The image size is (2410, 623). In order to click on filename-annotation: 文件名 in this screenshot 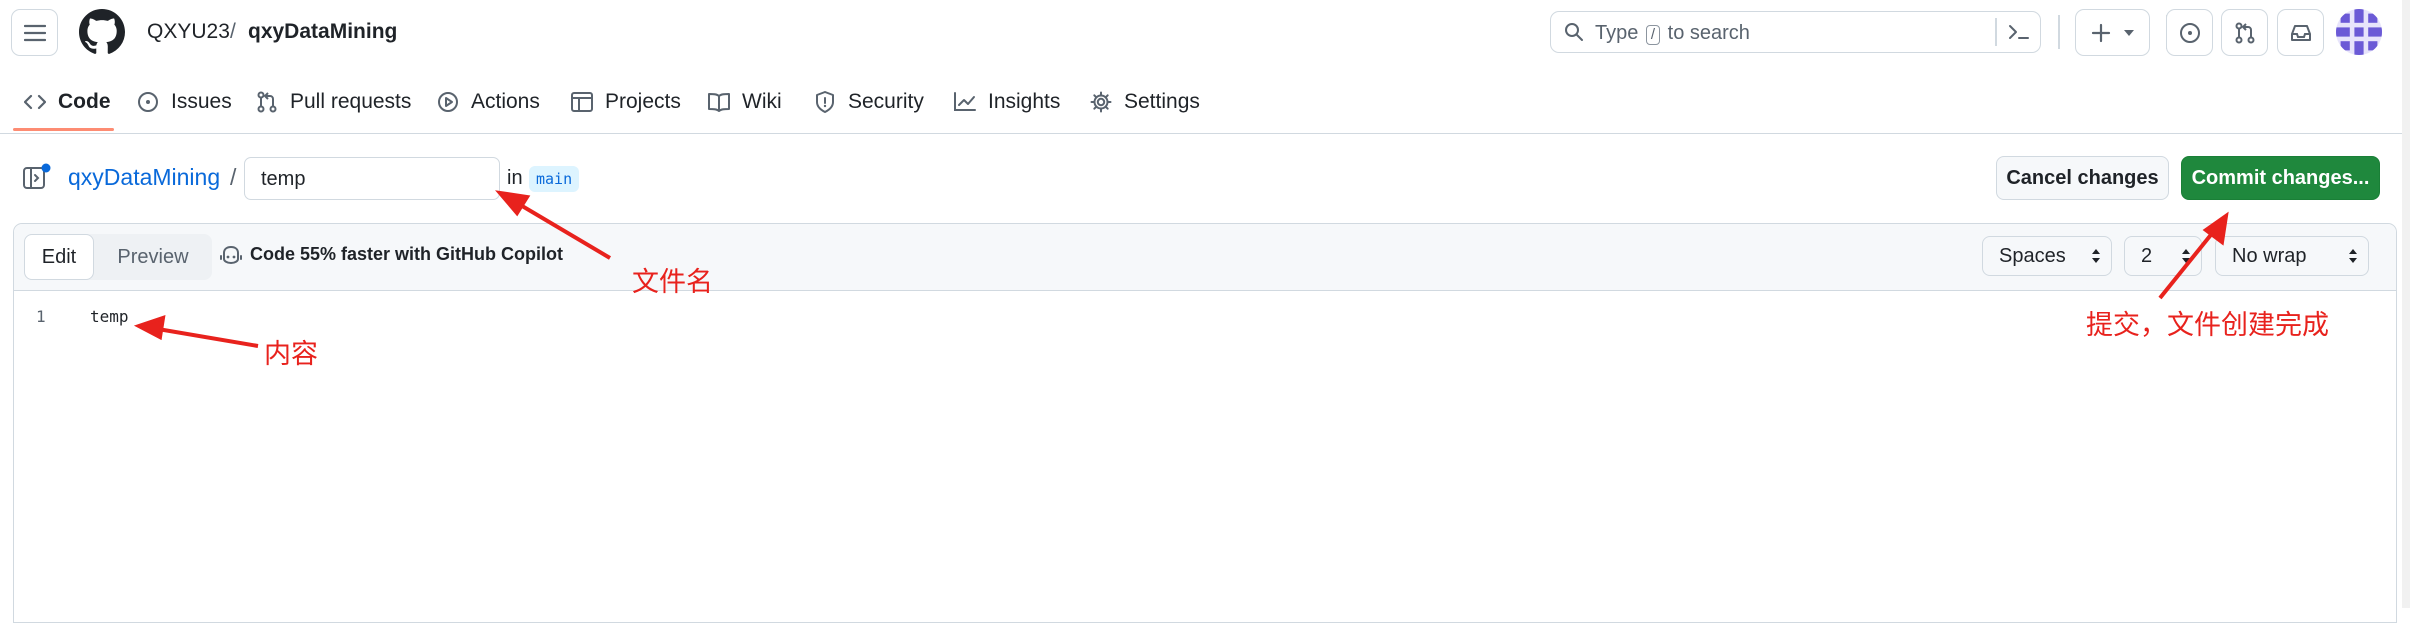, I will do `click(672, 282)`.